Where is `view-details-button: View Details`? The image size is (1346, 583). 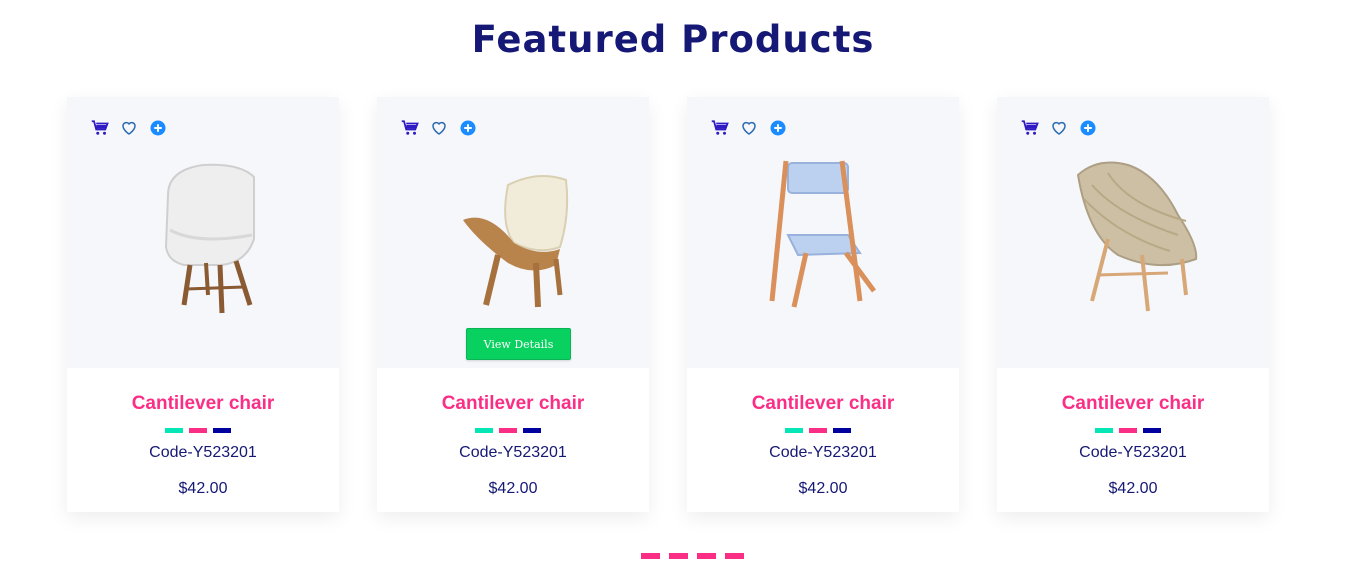 view-details-button: View Details is located at coordinates (518, 344).